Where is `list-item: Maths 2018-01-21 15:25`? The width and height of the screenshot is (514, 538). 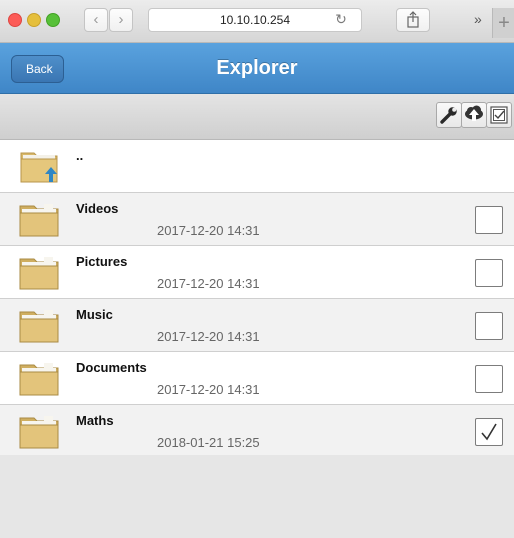
list-item: Maths 2018-01-21 15:25 is located at coordinates (257, 431).